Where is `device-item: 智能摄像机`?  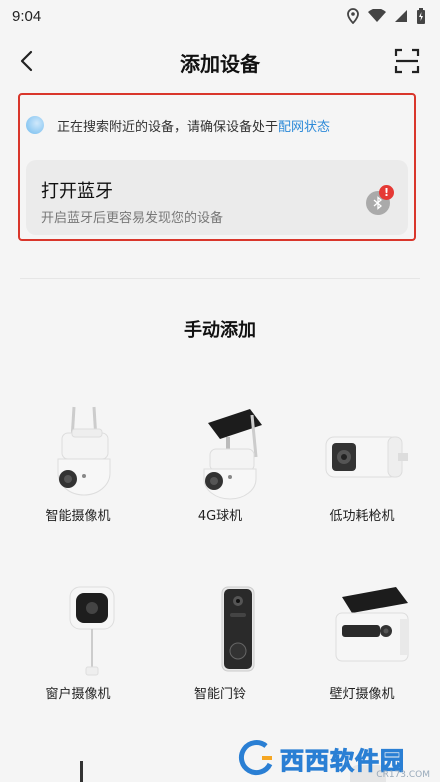
device-item: 智能摄像机 is located at coordinates (78, 462).